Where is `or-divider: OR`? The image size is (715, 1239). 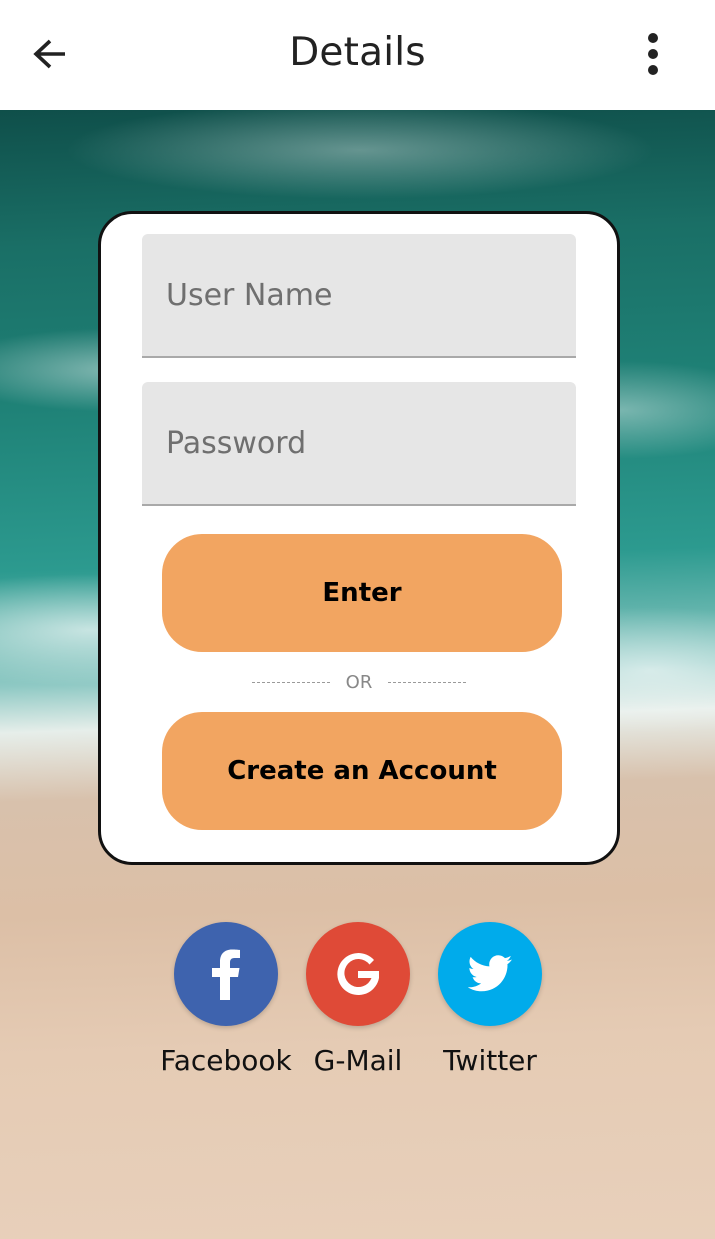
or-divider: OR is located at coordinates (359, 682).